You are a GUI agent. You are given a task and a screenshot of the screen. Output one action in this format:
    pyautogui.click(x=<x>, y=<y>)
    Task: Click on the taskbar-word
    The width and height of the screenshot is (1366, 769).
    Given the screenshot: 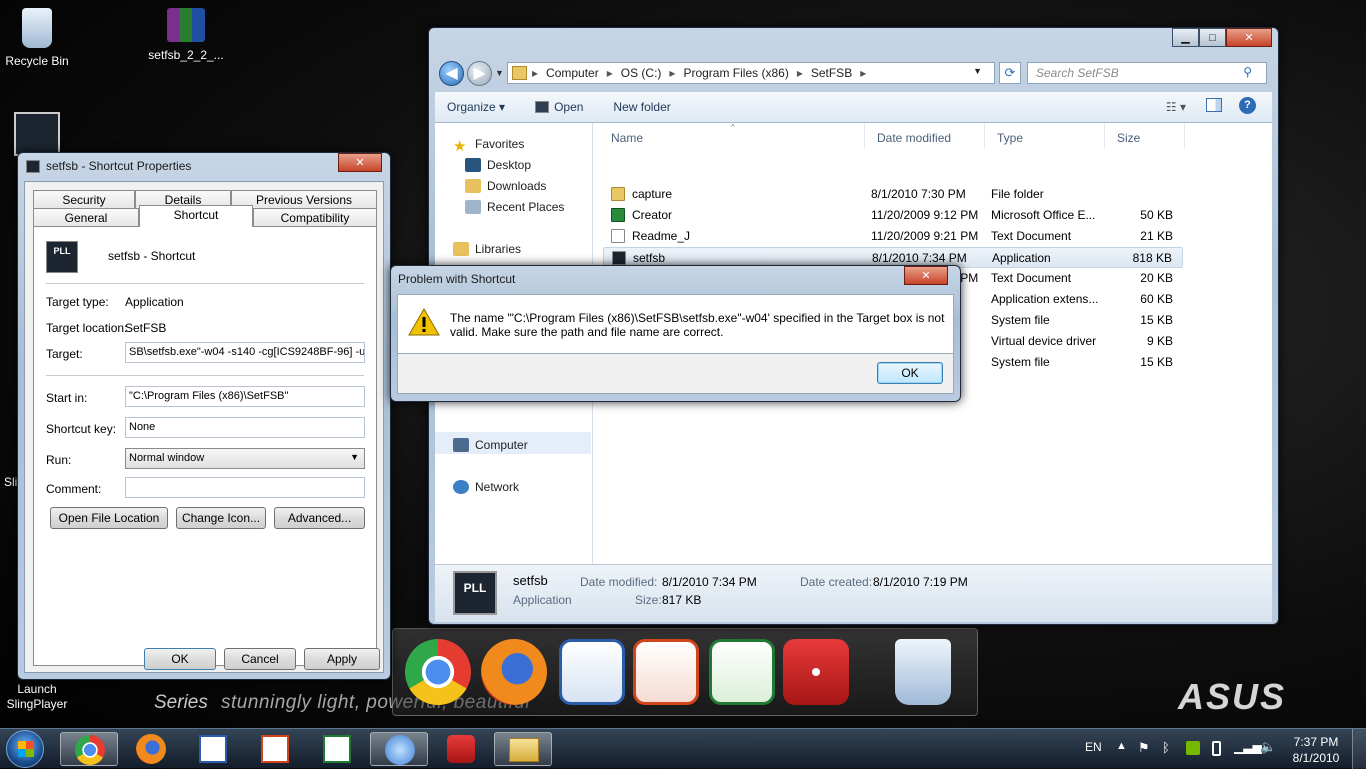 What is the action you would take?
    pyautogui.click(x=213, y=749)
    